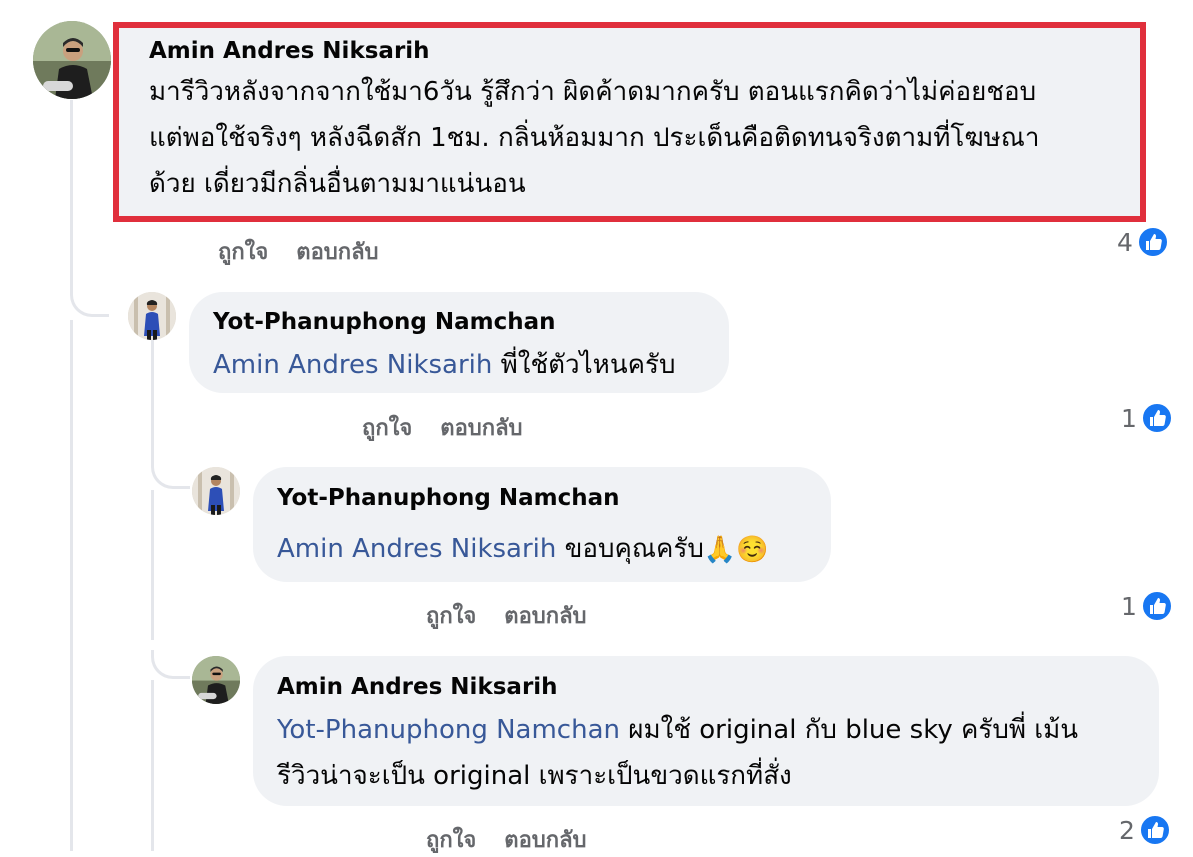 The width and height of the screenshot is (1193, 857). I want to click on comment-text-body: พี่ใช้ตัวไหนครับ, so click(584, 365).